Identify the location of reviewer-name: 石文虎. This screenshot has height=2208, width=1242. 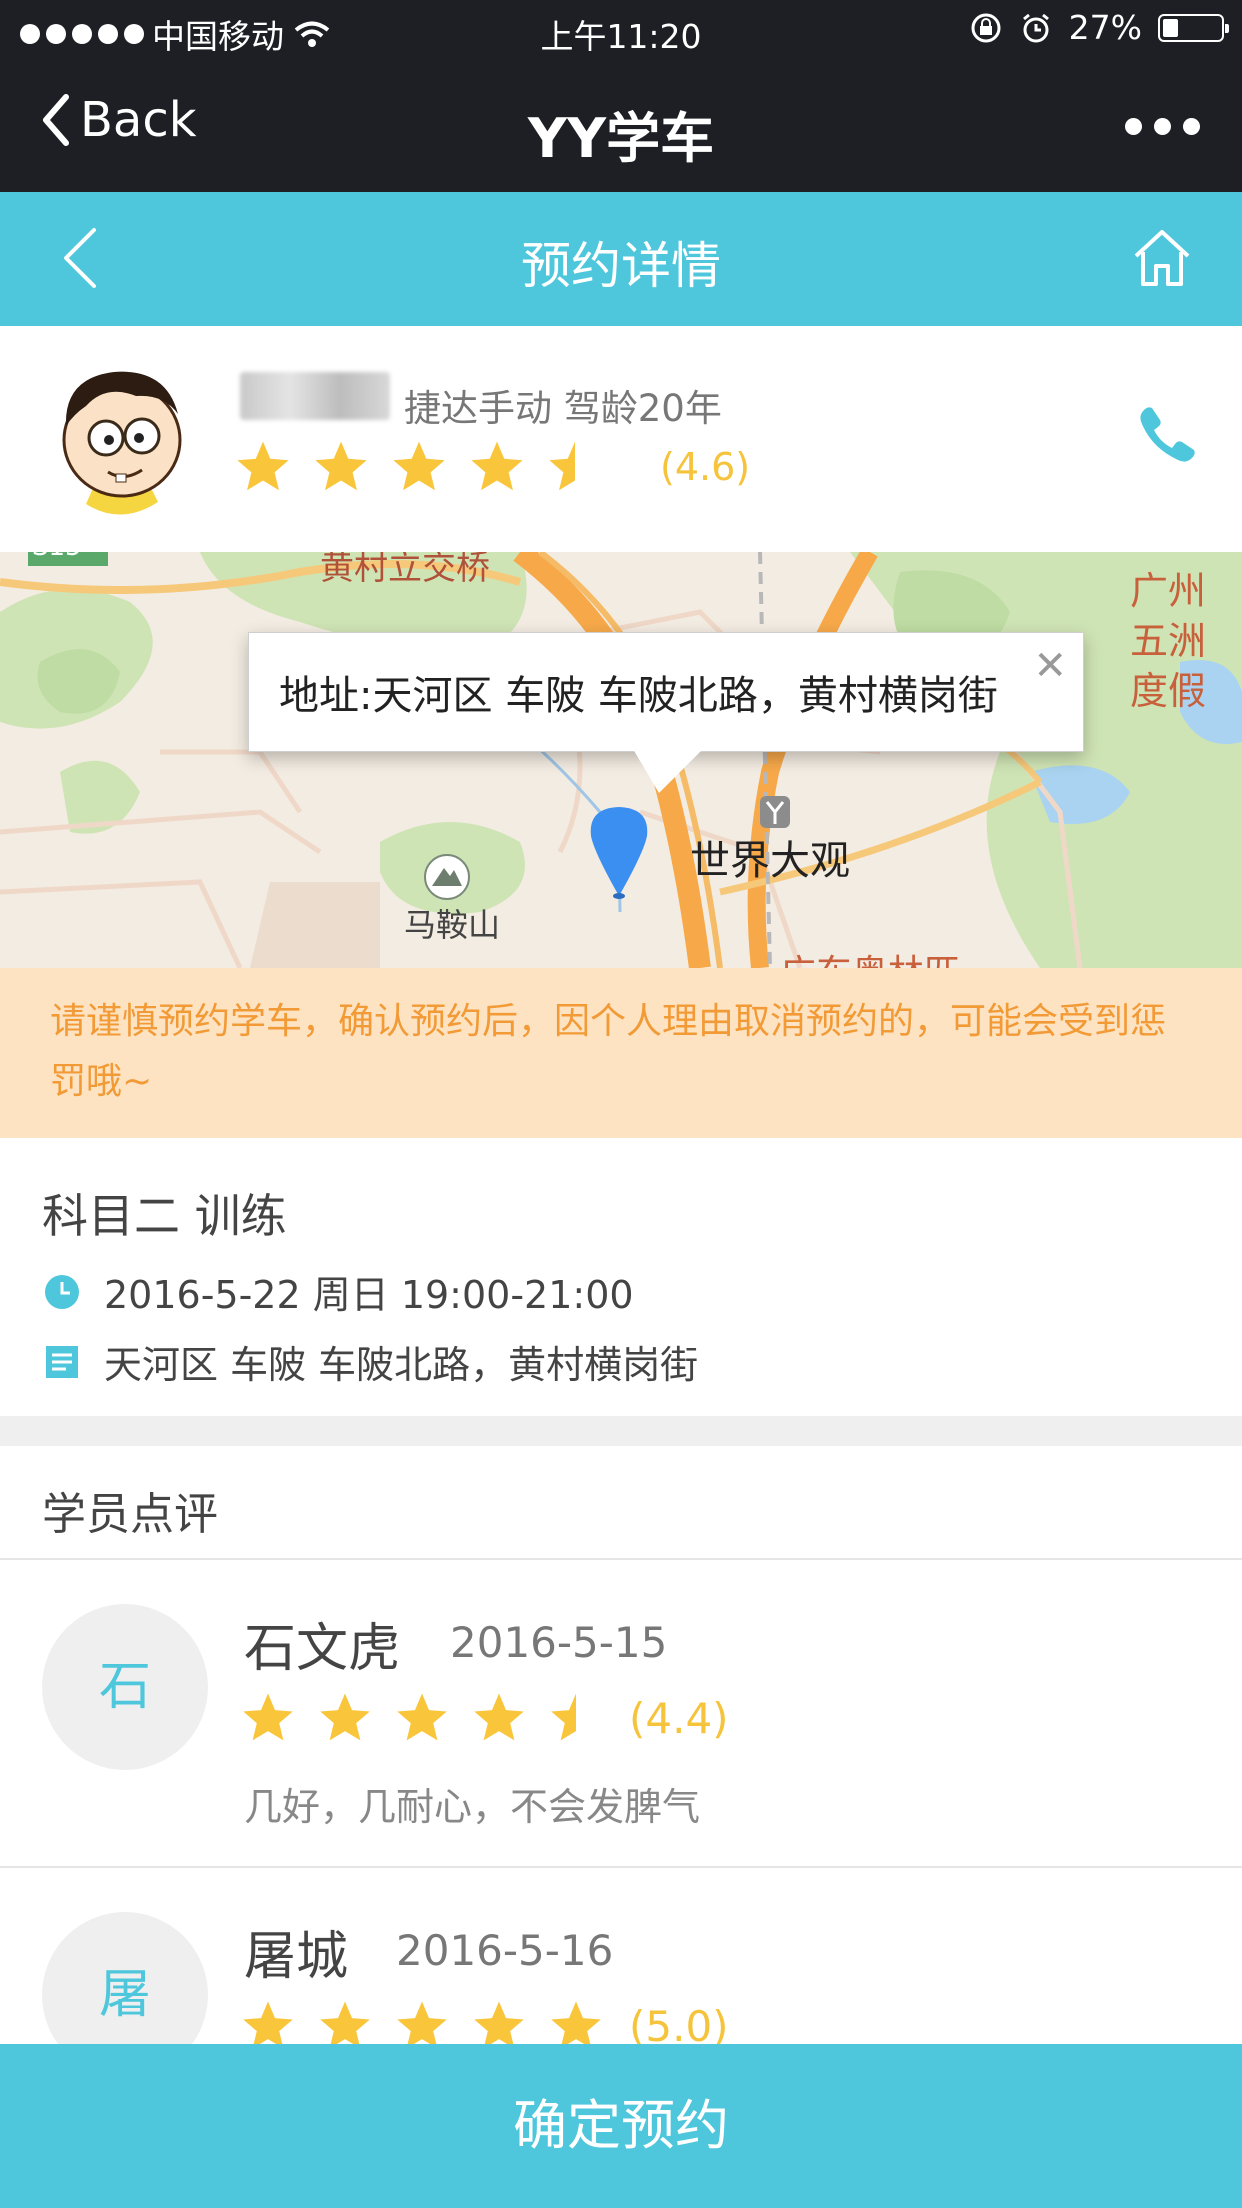
(322, 1649).